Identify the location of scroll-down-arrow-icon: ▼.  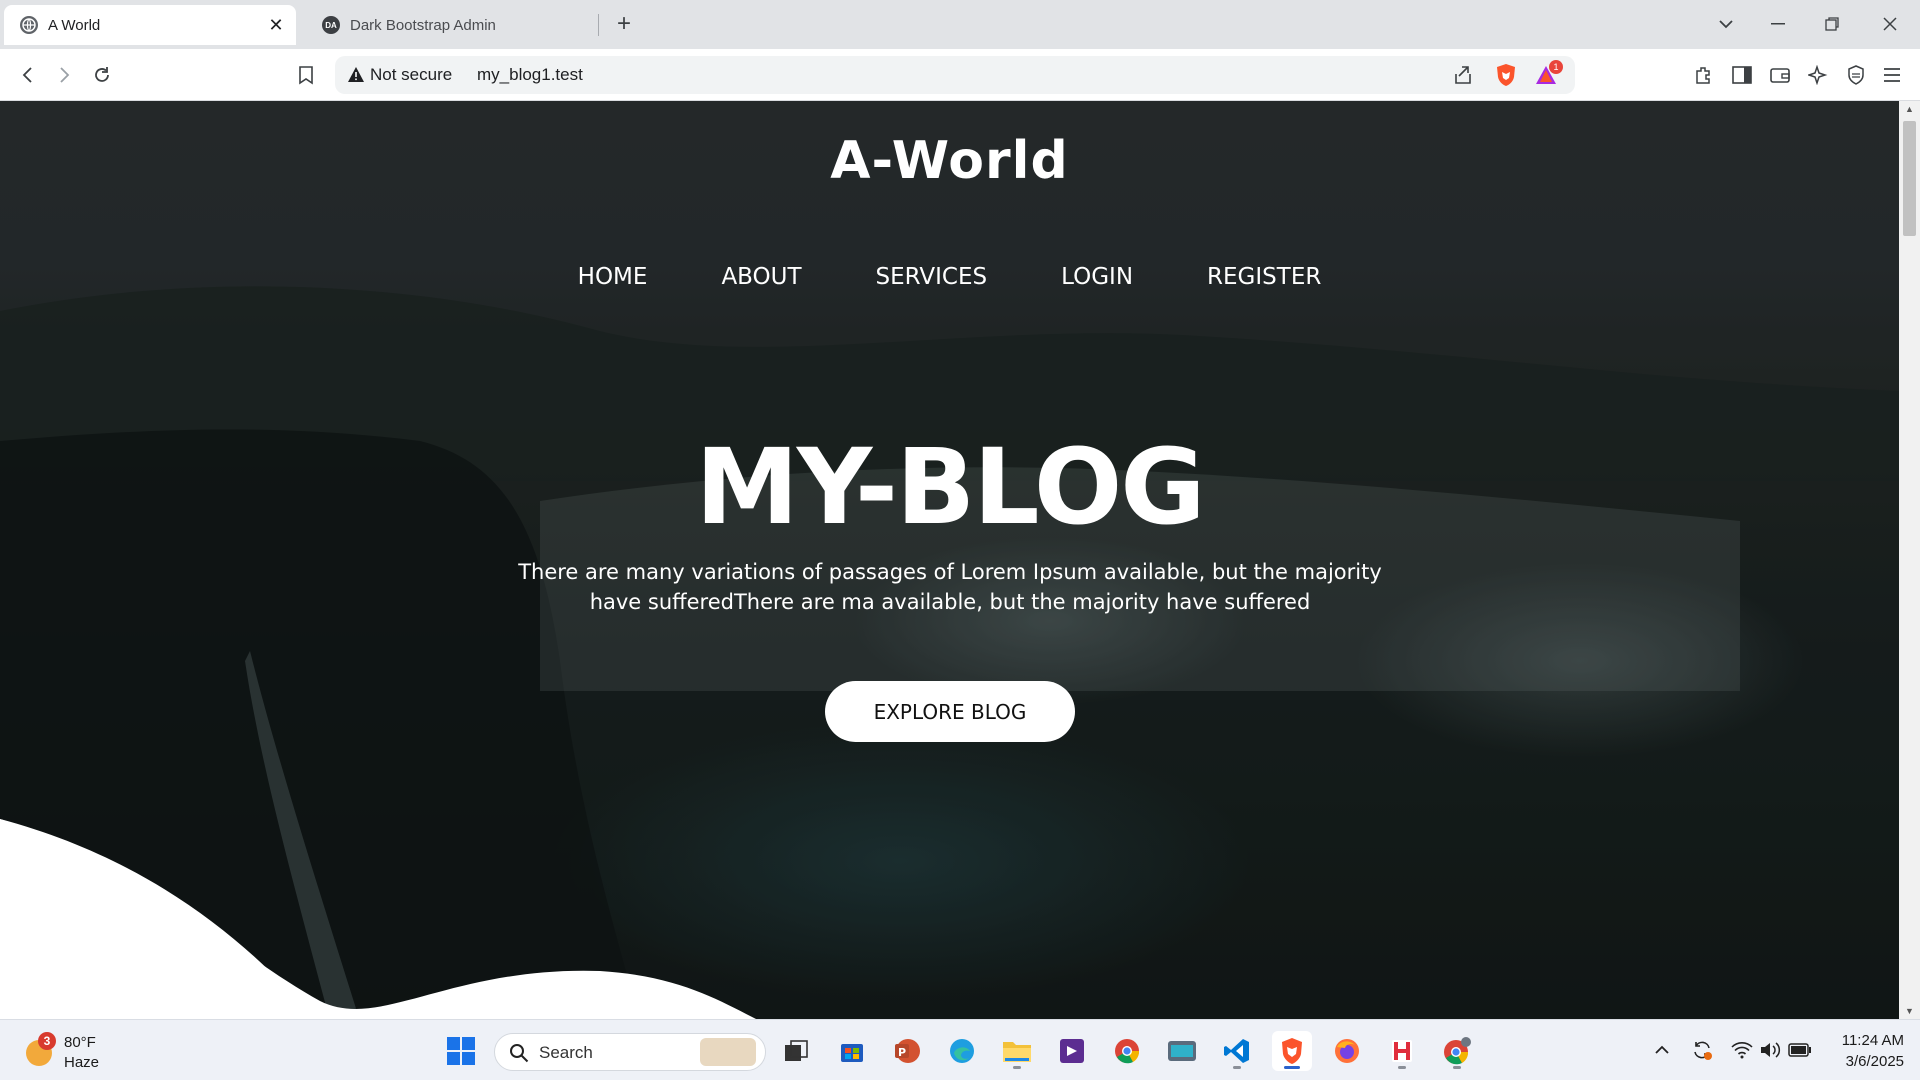
(1909, 1011).